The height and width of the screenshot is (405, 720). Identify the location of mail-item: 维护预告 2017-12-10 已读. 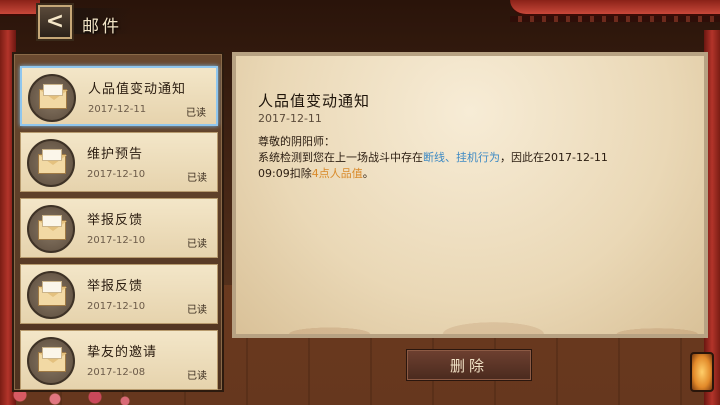
(119, 162).